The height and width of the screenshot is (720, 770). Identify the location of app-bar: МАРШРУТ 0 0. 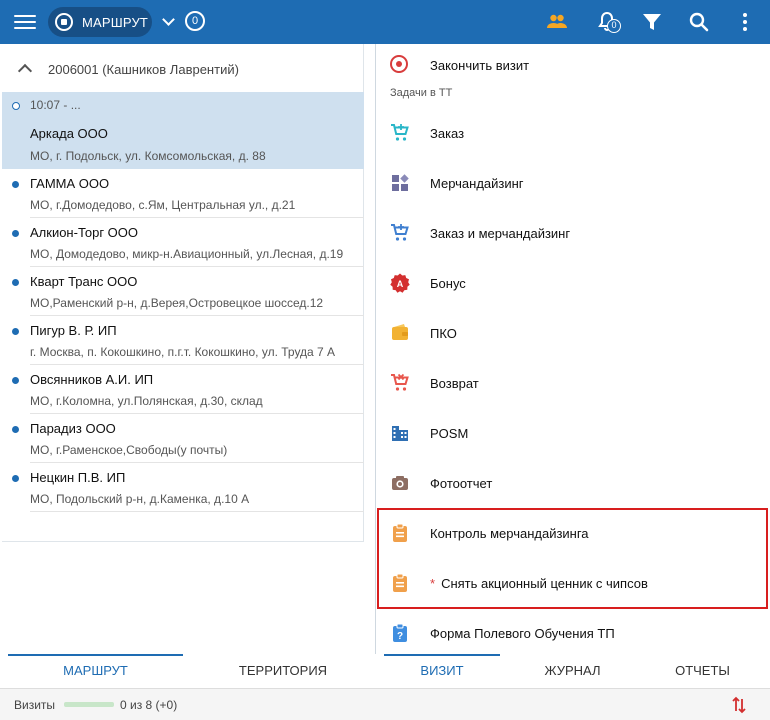
(385, 22).